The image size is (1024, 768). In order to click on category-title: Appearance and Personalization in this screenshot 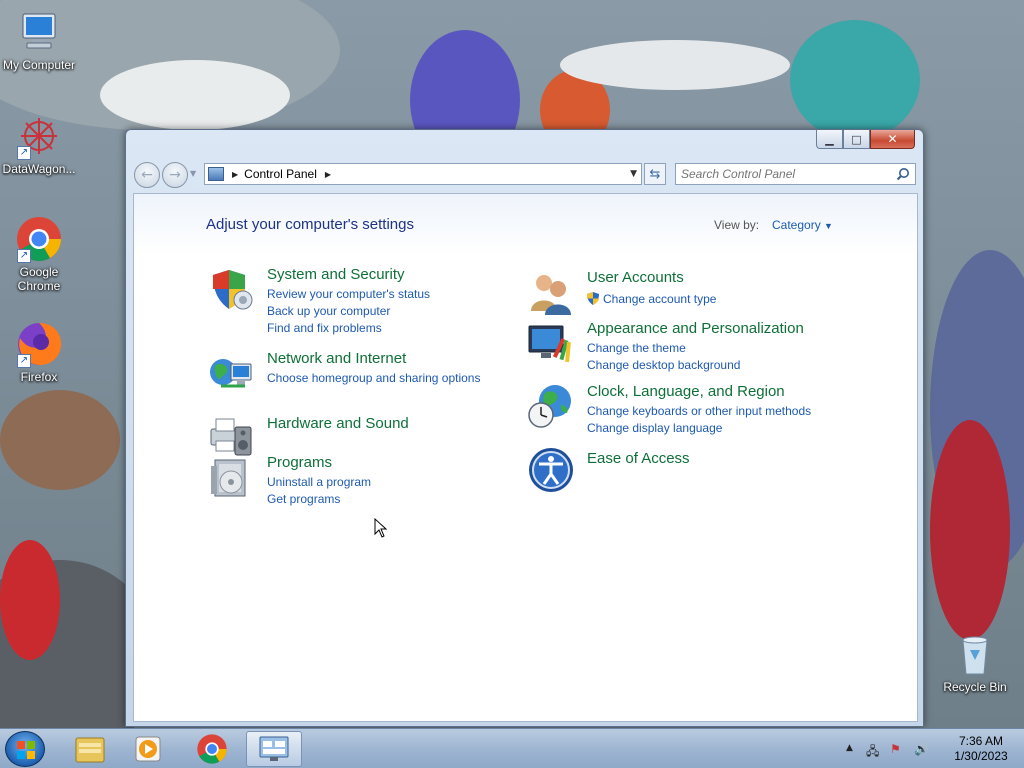, I will do `click(695, 328)`.